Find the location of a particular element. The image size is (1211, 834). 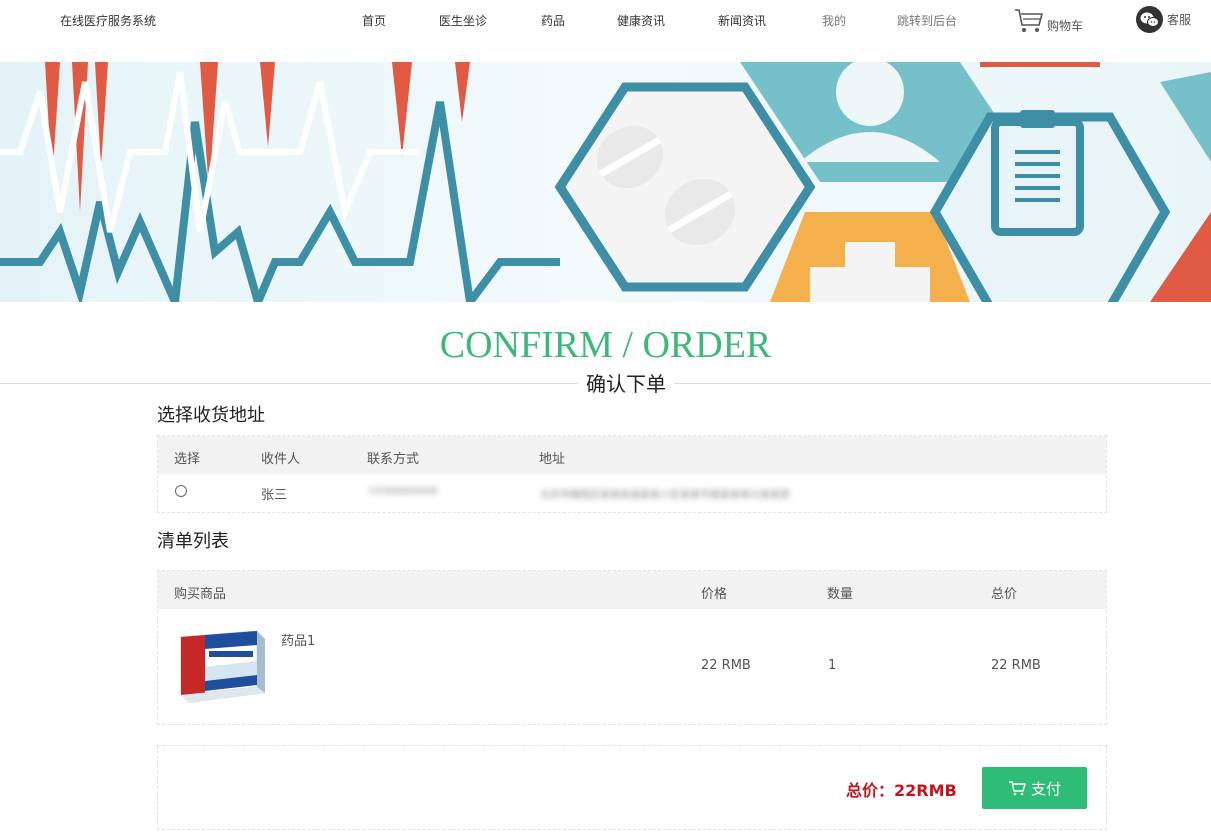

recipient-name: 张三 is located at coordinates (274, 495).